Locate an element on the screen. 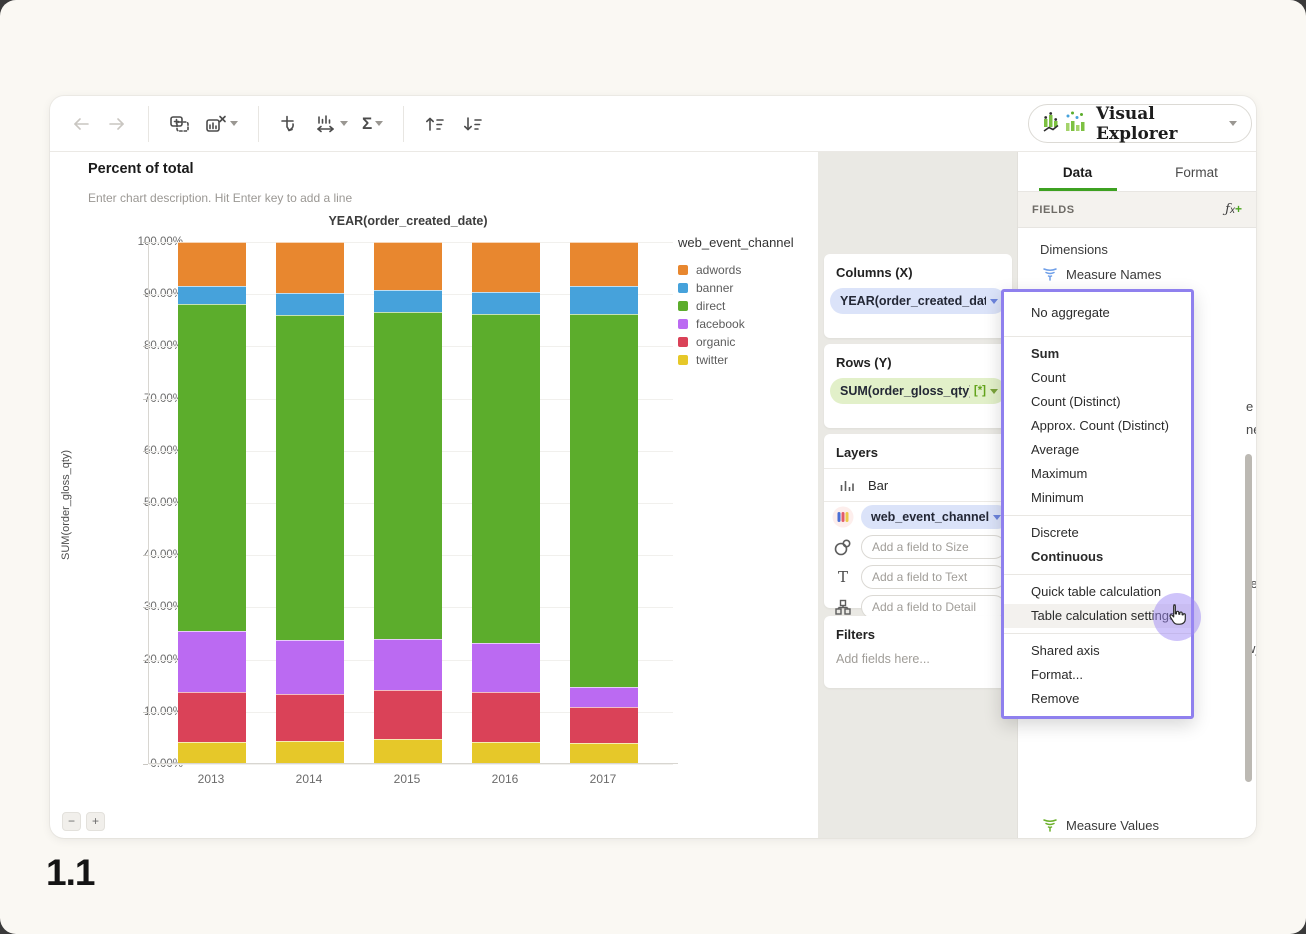  stacked-bar-2017 is located at coordinates (604, 503).